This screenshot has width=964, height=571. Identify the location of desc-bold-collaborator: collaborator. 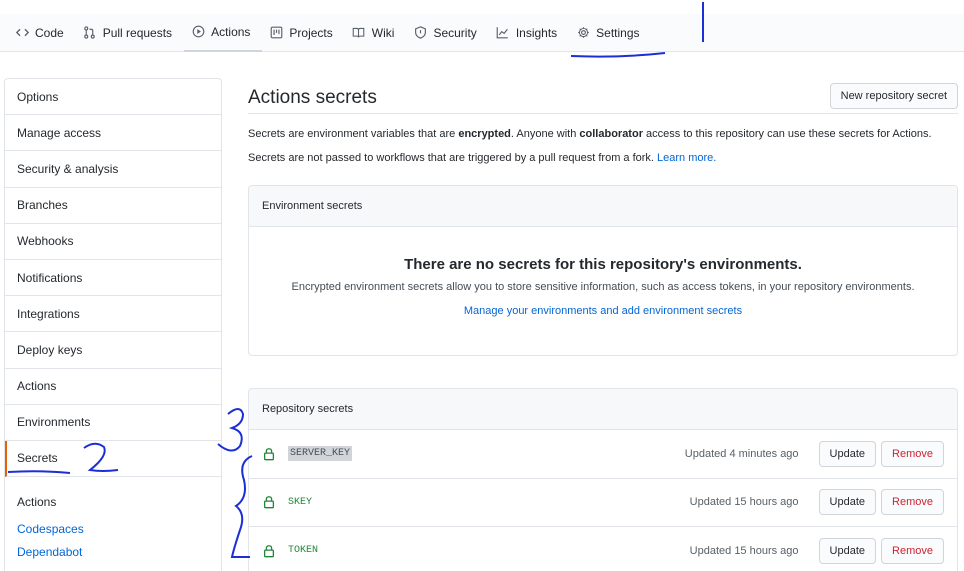
(611, 134).